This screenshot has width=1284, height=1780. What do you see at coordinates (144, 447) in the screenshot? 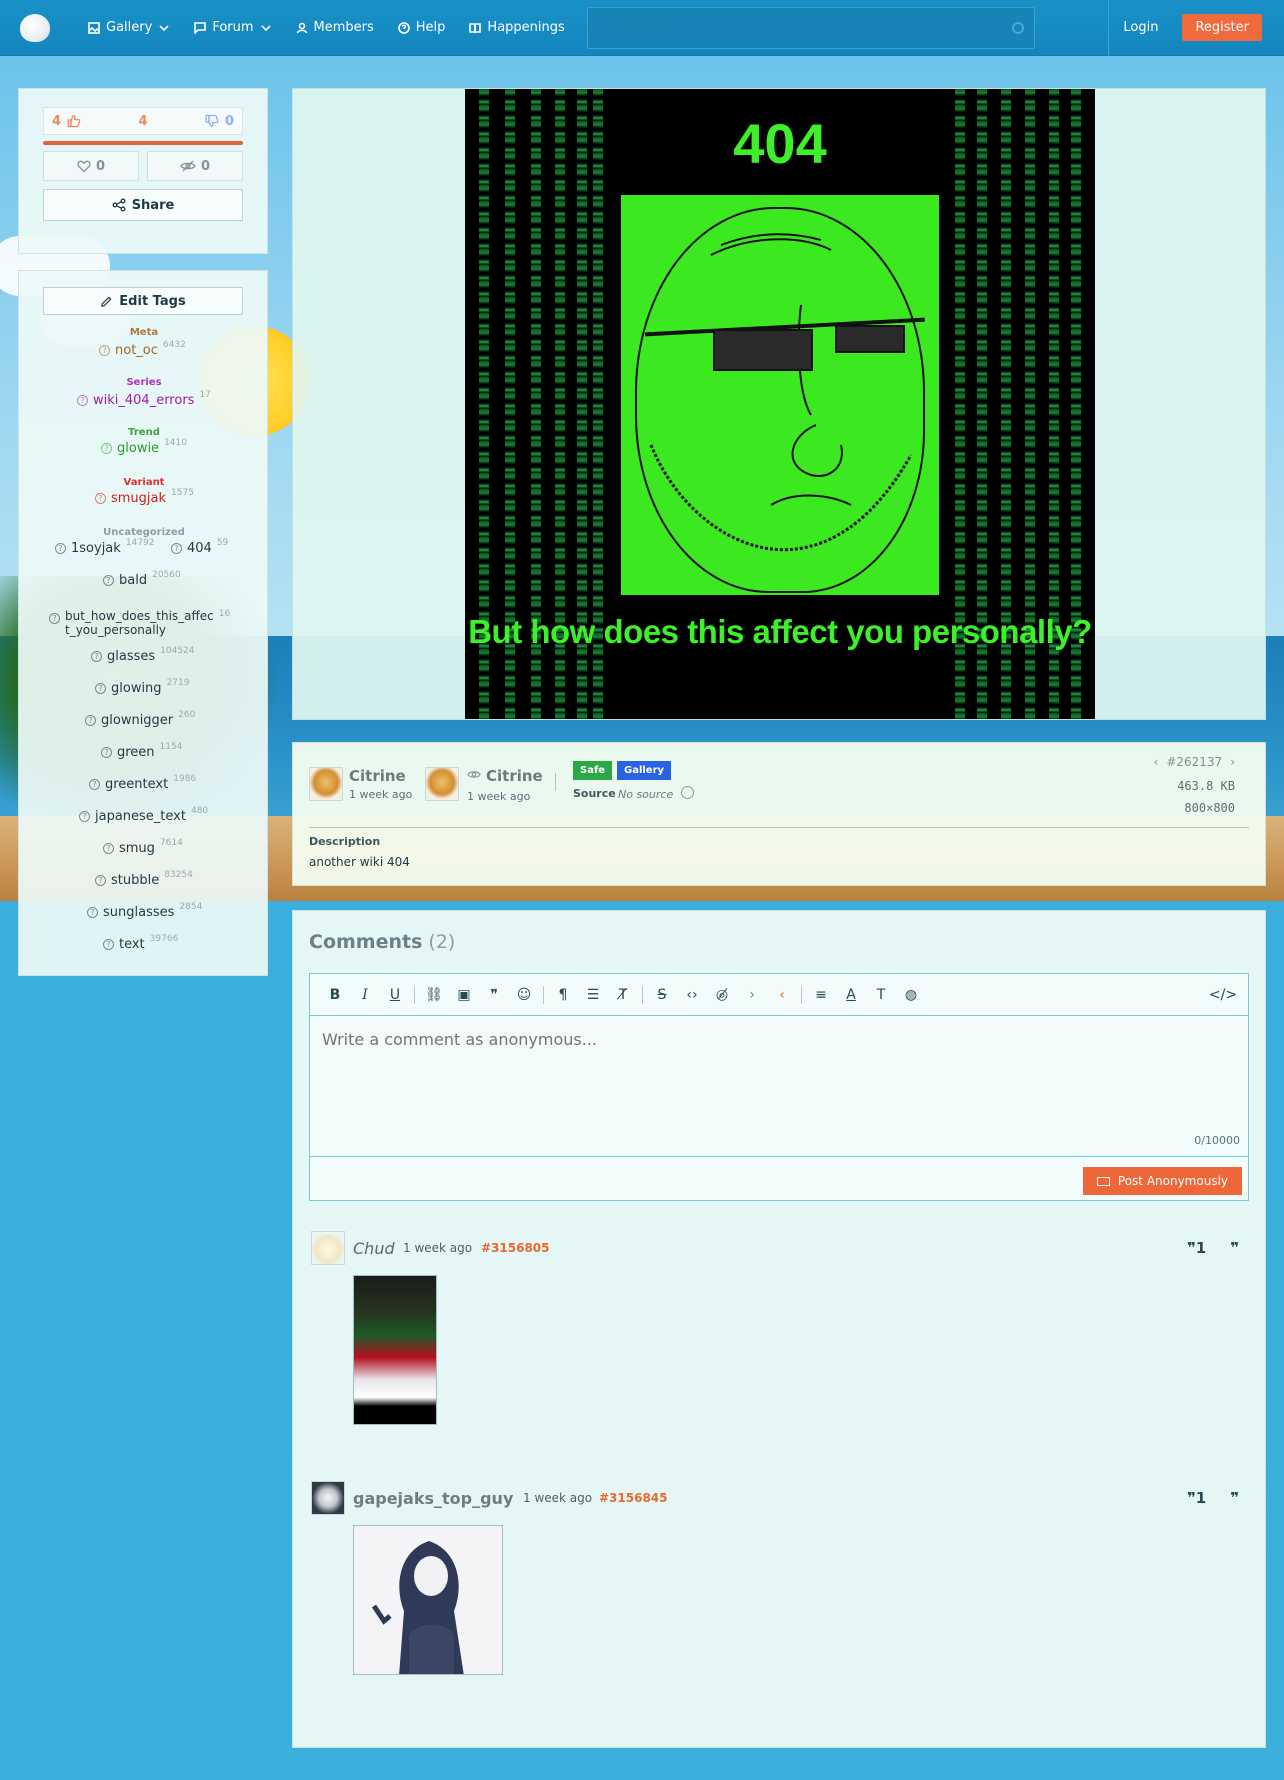
I see `tag-item: ? glowie 1410` at bounding box center [144, 447].